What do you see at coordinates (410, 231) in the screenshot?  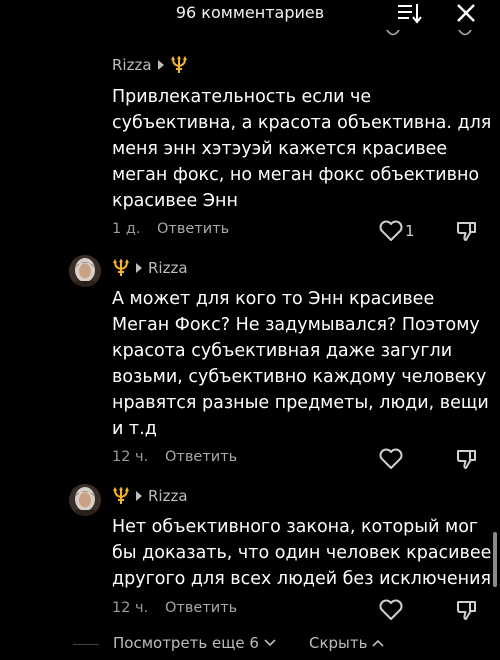 I see `like-count: 1` at bounding box center [410, 231].